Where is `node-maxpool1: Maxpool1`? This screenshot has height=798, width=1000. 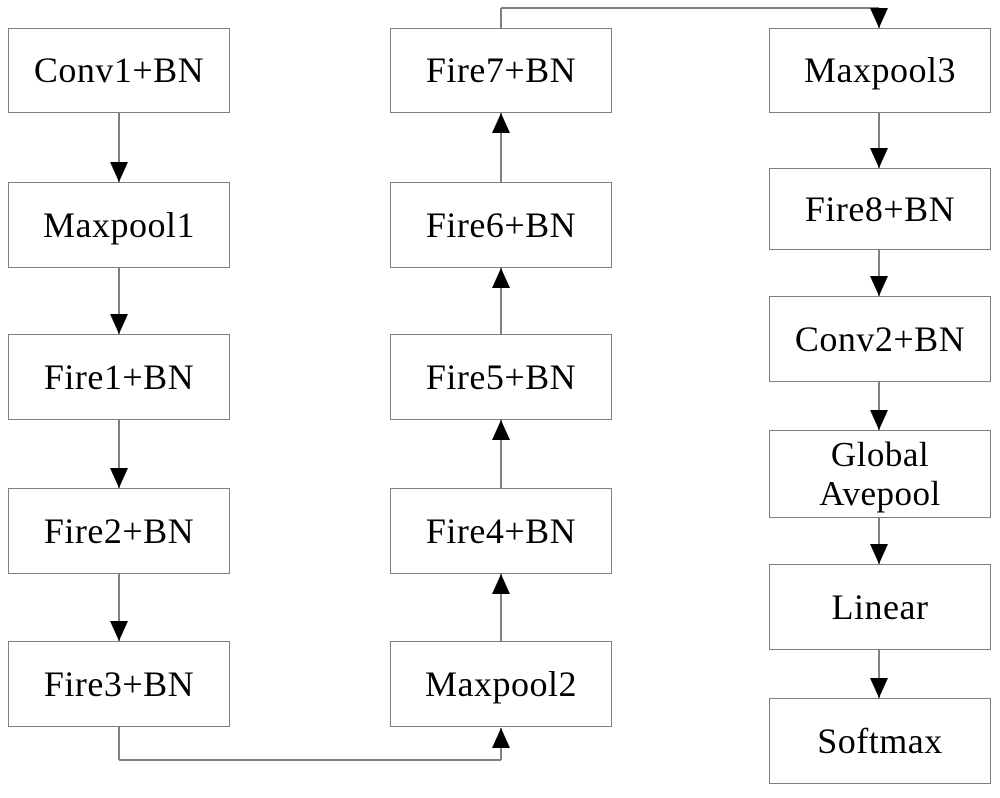
node-maxpool1: Maxpool1 is located at coordinates (119, 225).